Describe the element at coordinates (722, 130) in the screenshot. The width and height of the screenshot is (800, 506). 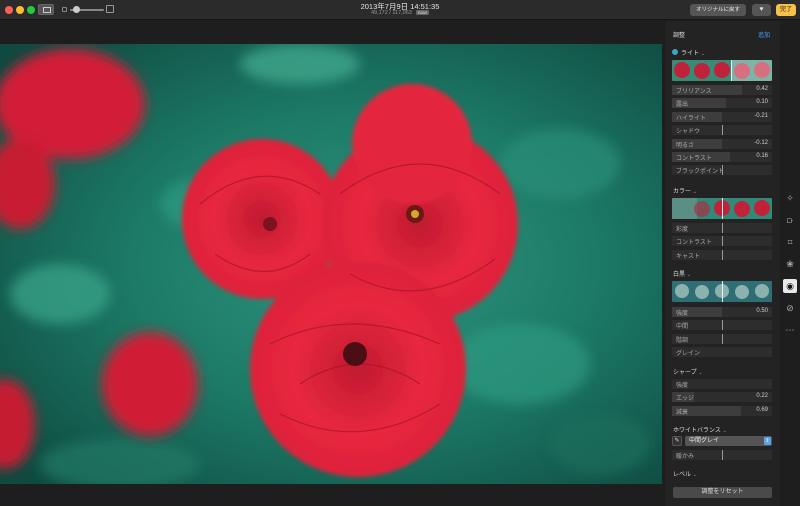
I see `shadows-slider: シャドウ` at that location.